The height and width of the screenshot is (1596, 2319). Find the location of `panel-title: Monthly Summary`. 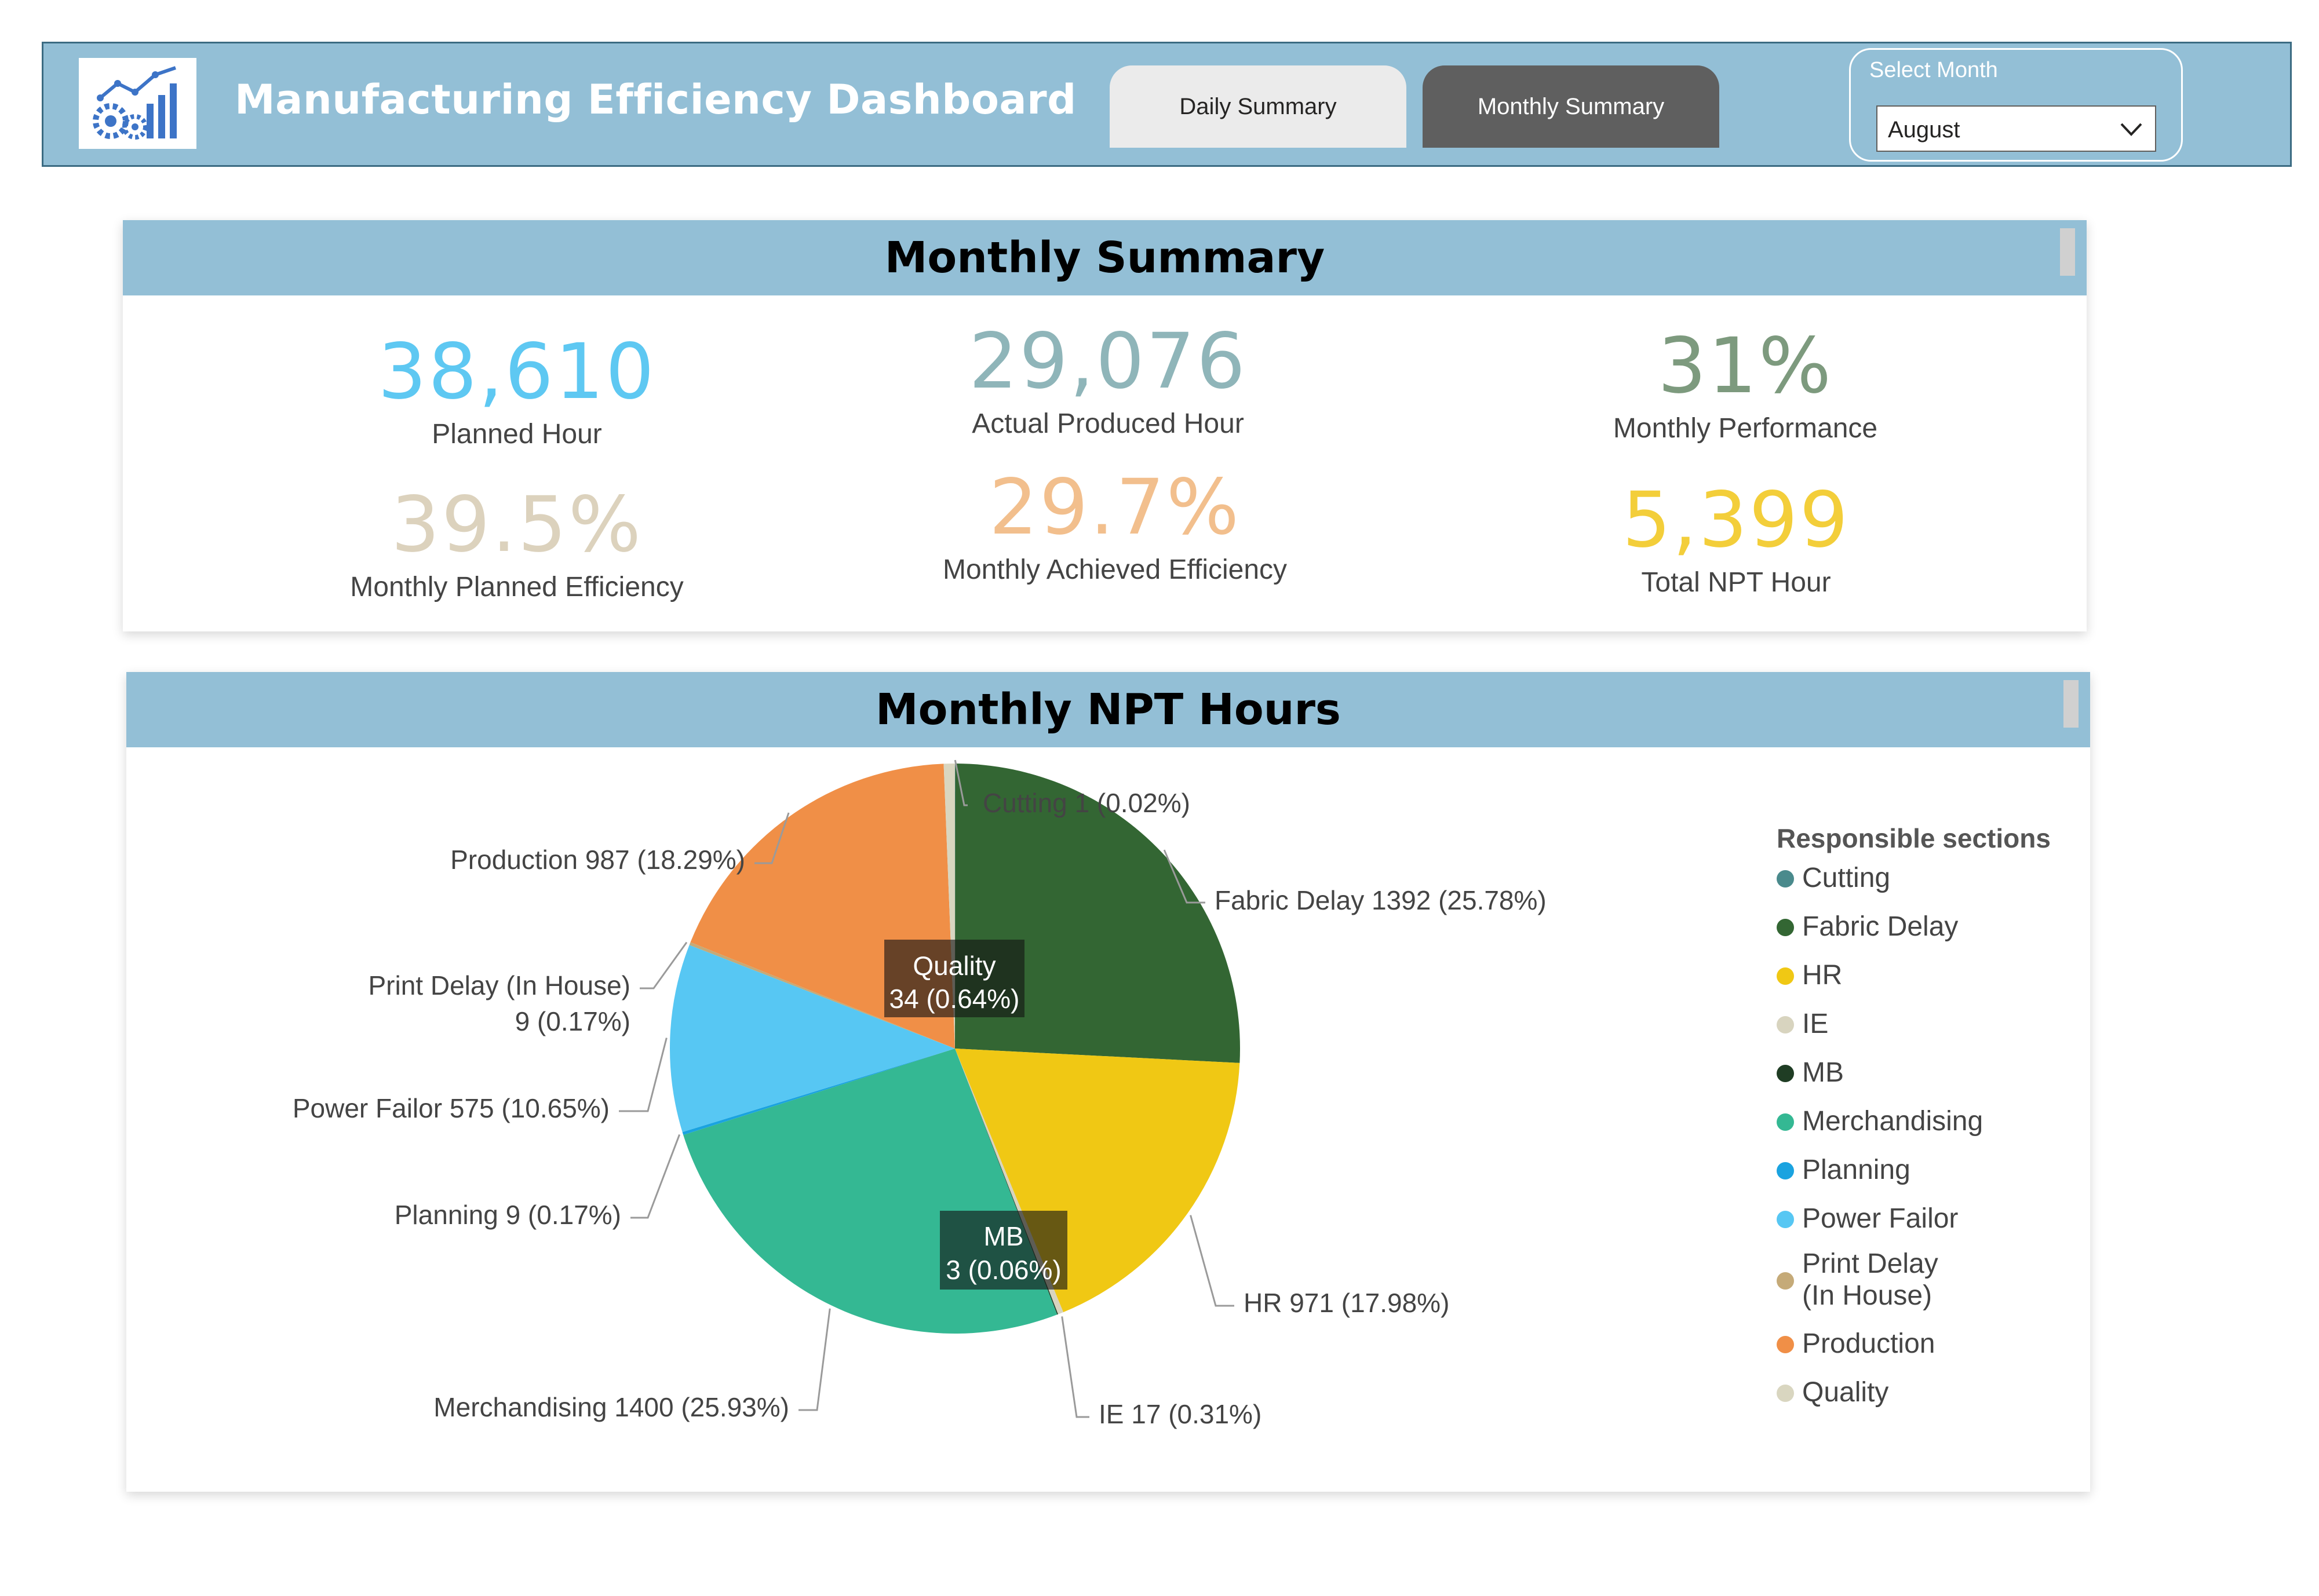

panel-title: Monthly Summary is located at coordinates (1104, 258).